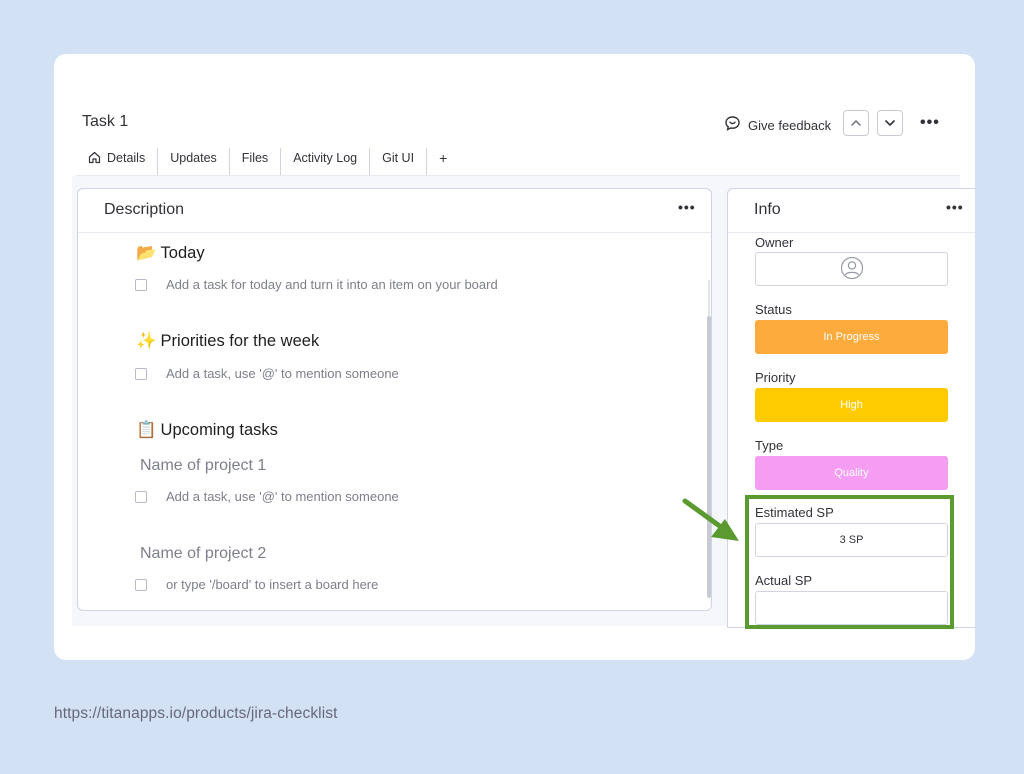 The width and height of the screenshot is (1024, 774). What do you see at coordinates (203, 466) in the screenshot?
I see `project-name-1: Name of project 1` at bounding box center [203, 466].